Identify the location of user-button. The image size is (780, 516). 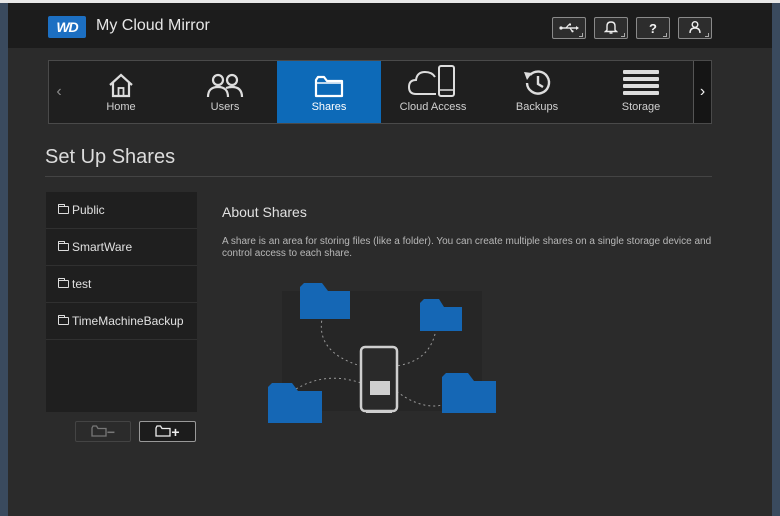
(695, 28).